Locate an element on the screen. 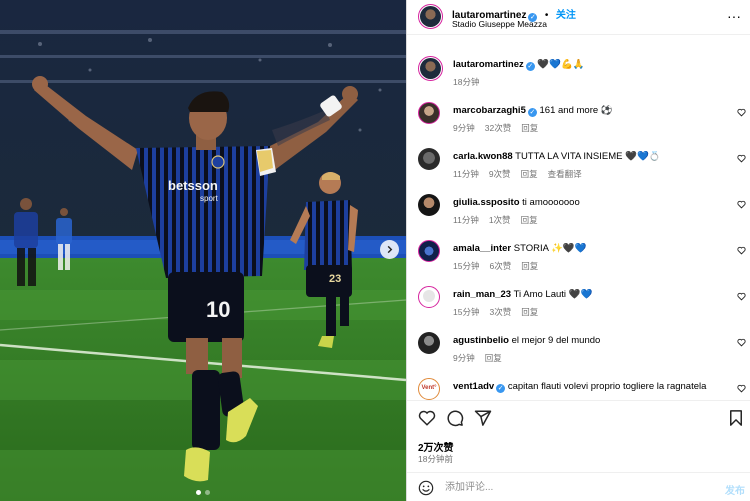  caption-emojis: 🖤💙💪🙏 is located at coordinates (561, 64).